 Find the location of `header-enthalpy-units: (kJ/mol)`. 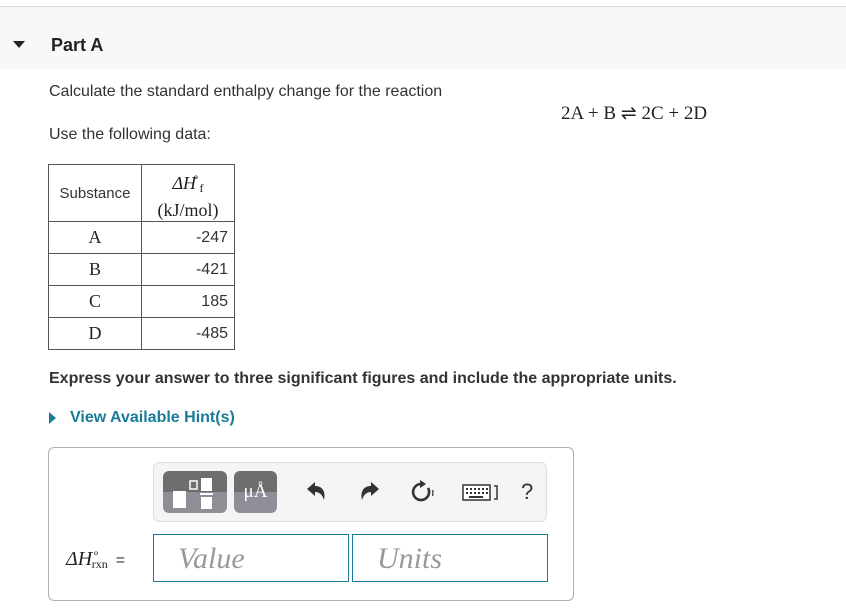

header-enthalpy-units: (kJ/mol) is located at coordinates (188, 209).